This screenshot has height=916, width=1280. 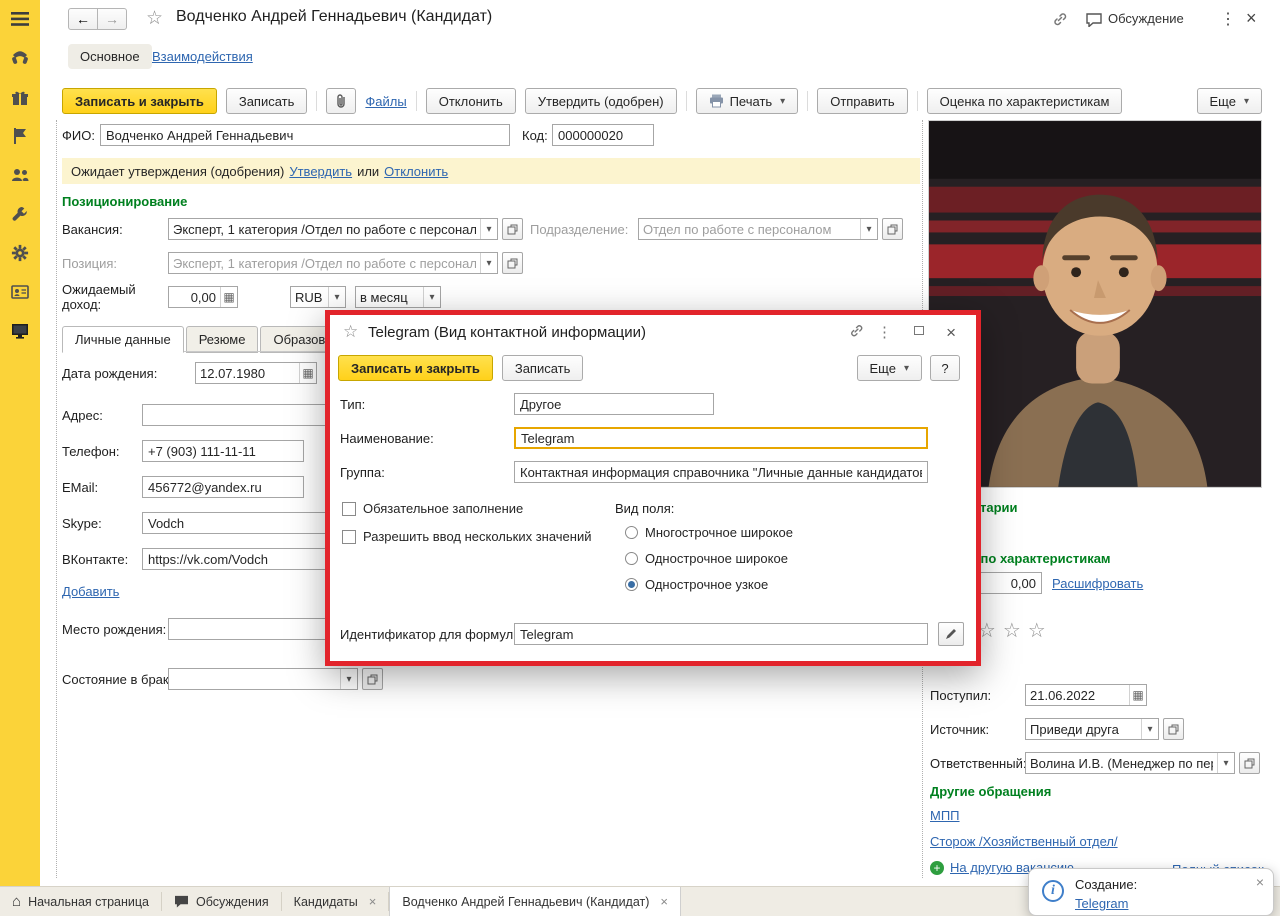 I want to click on tab-interactions: Взаимодействия, so click(x=202, y=56).